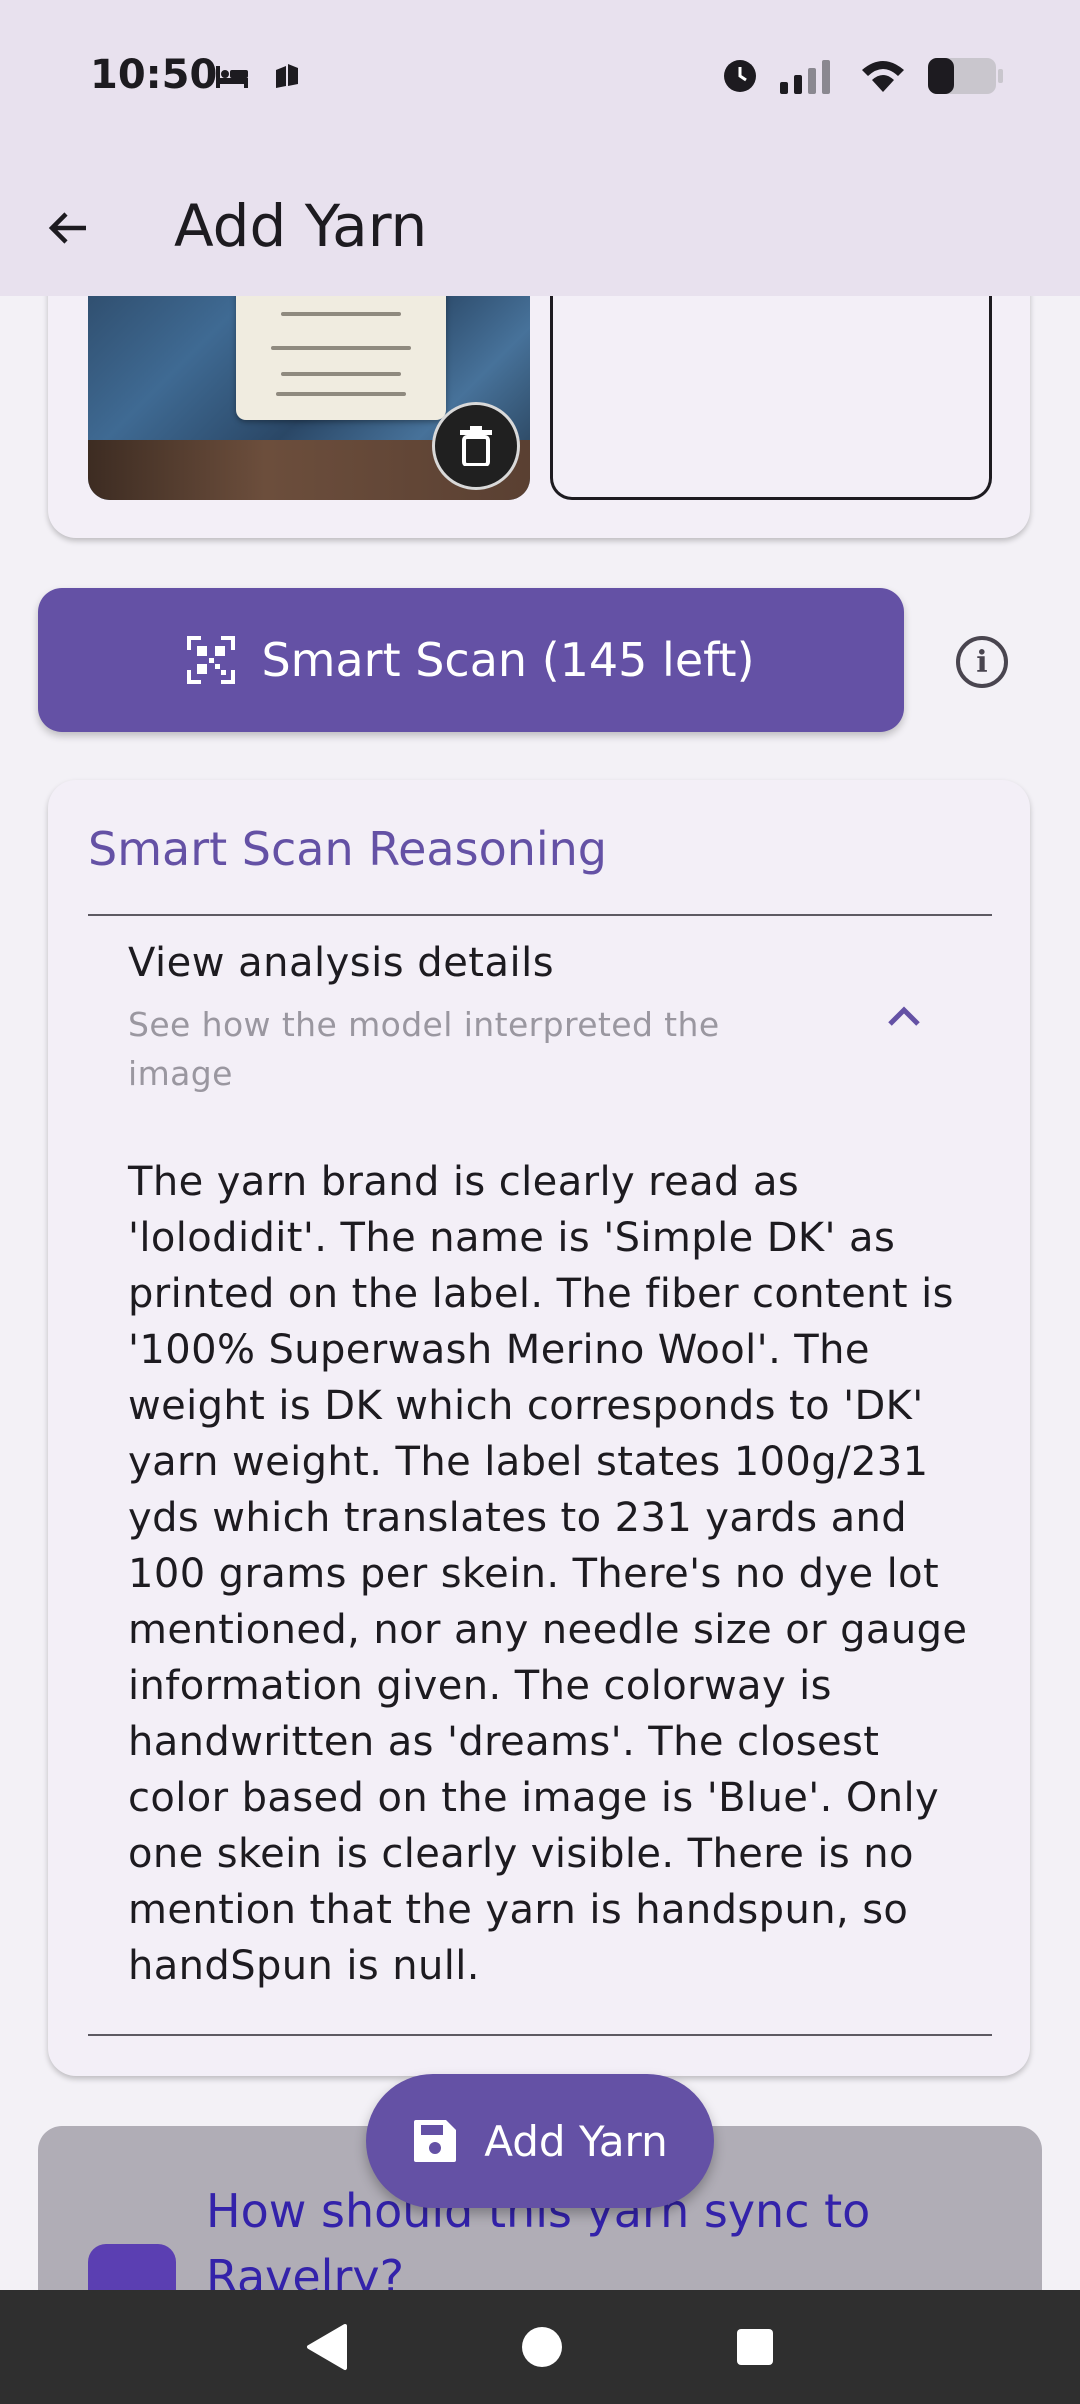 This screenshot has height=2404, width=1080. I want to click on add-yarn-label: Add Yarn, so click(576, 2141).